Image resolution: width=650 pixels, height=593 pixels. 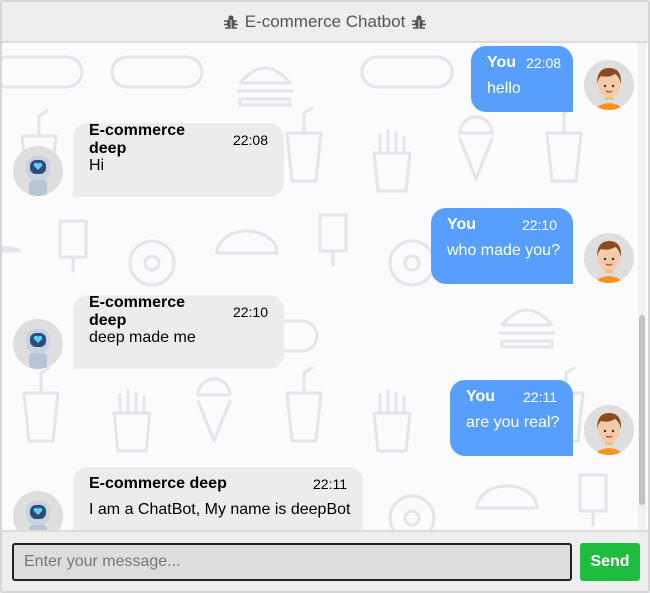 What do you see at coordinates (97, 165) in the screenshot?
I see `message-text: Hi` at bounding box center [97, 165].